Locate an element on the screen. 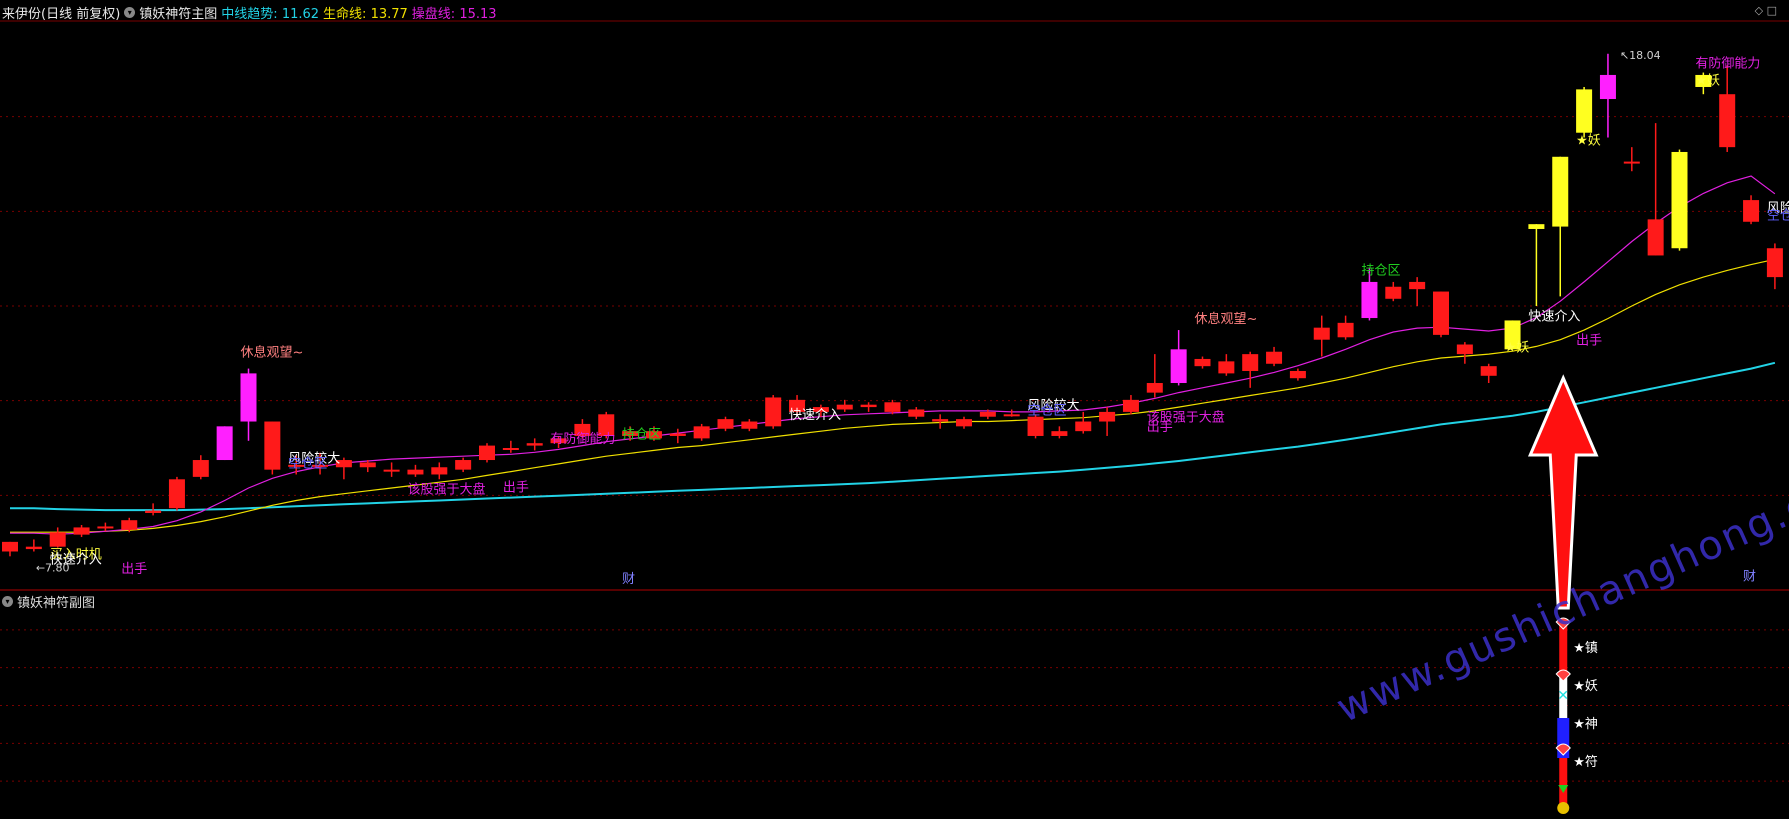 The image size is (1789, 819). panel-controls: ◇ □ is located at coordinates (1766, 10).